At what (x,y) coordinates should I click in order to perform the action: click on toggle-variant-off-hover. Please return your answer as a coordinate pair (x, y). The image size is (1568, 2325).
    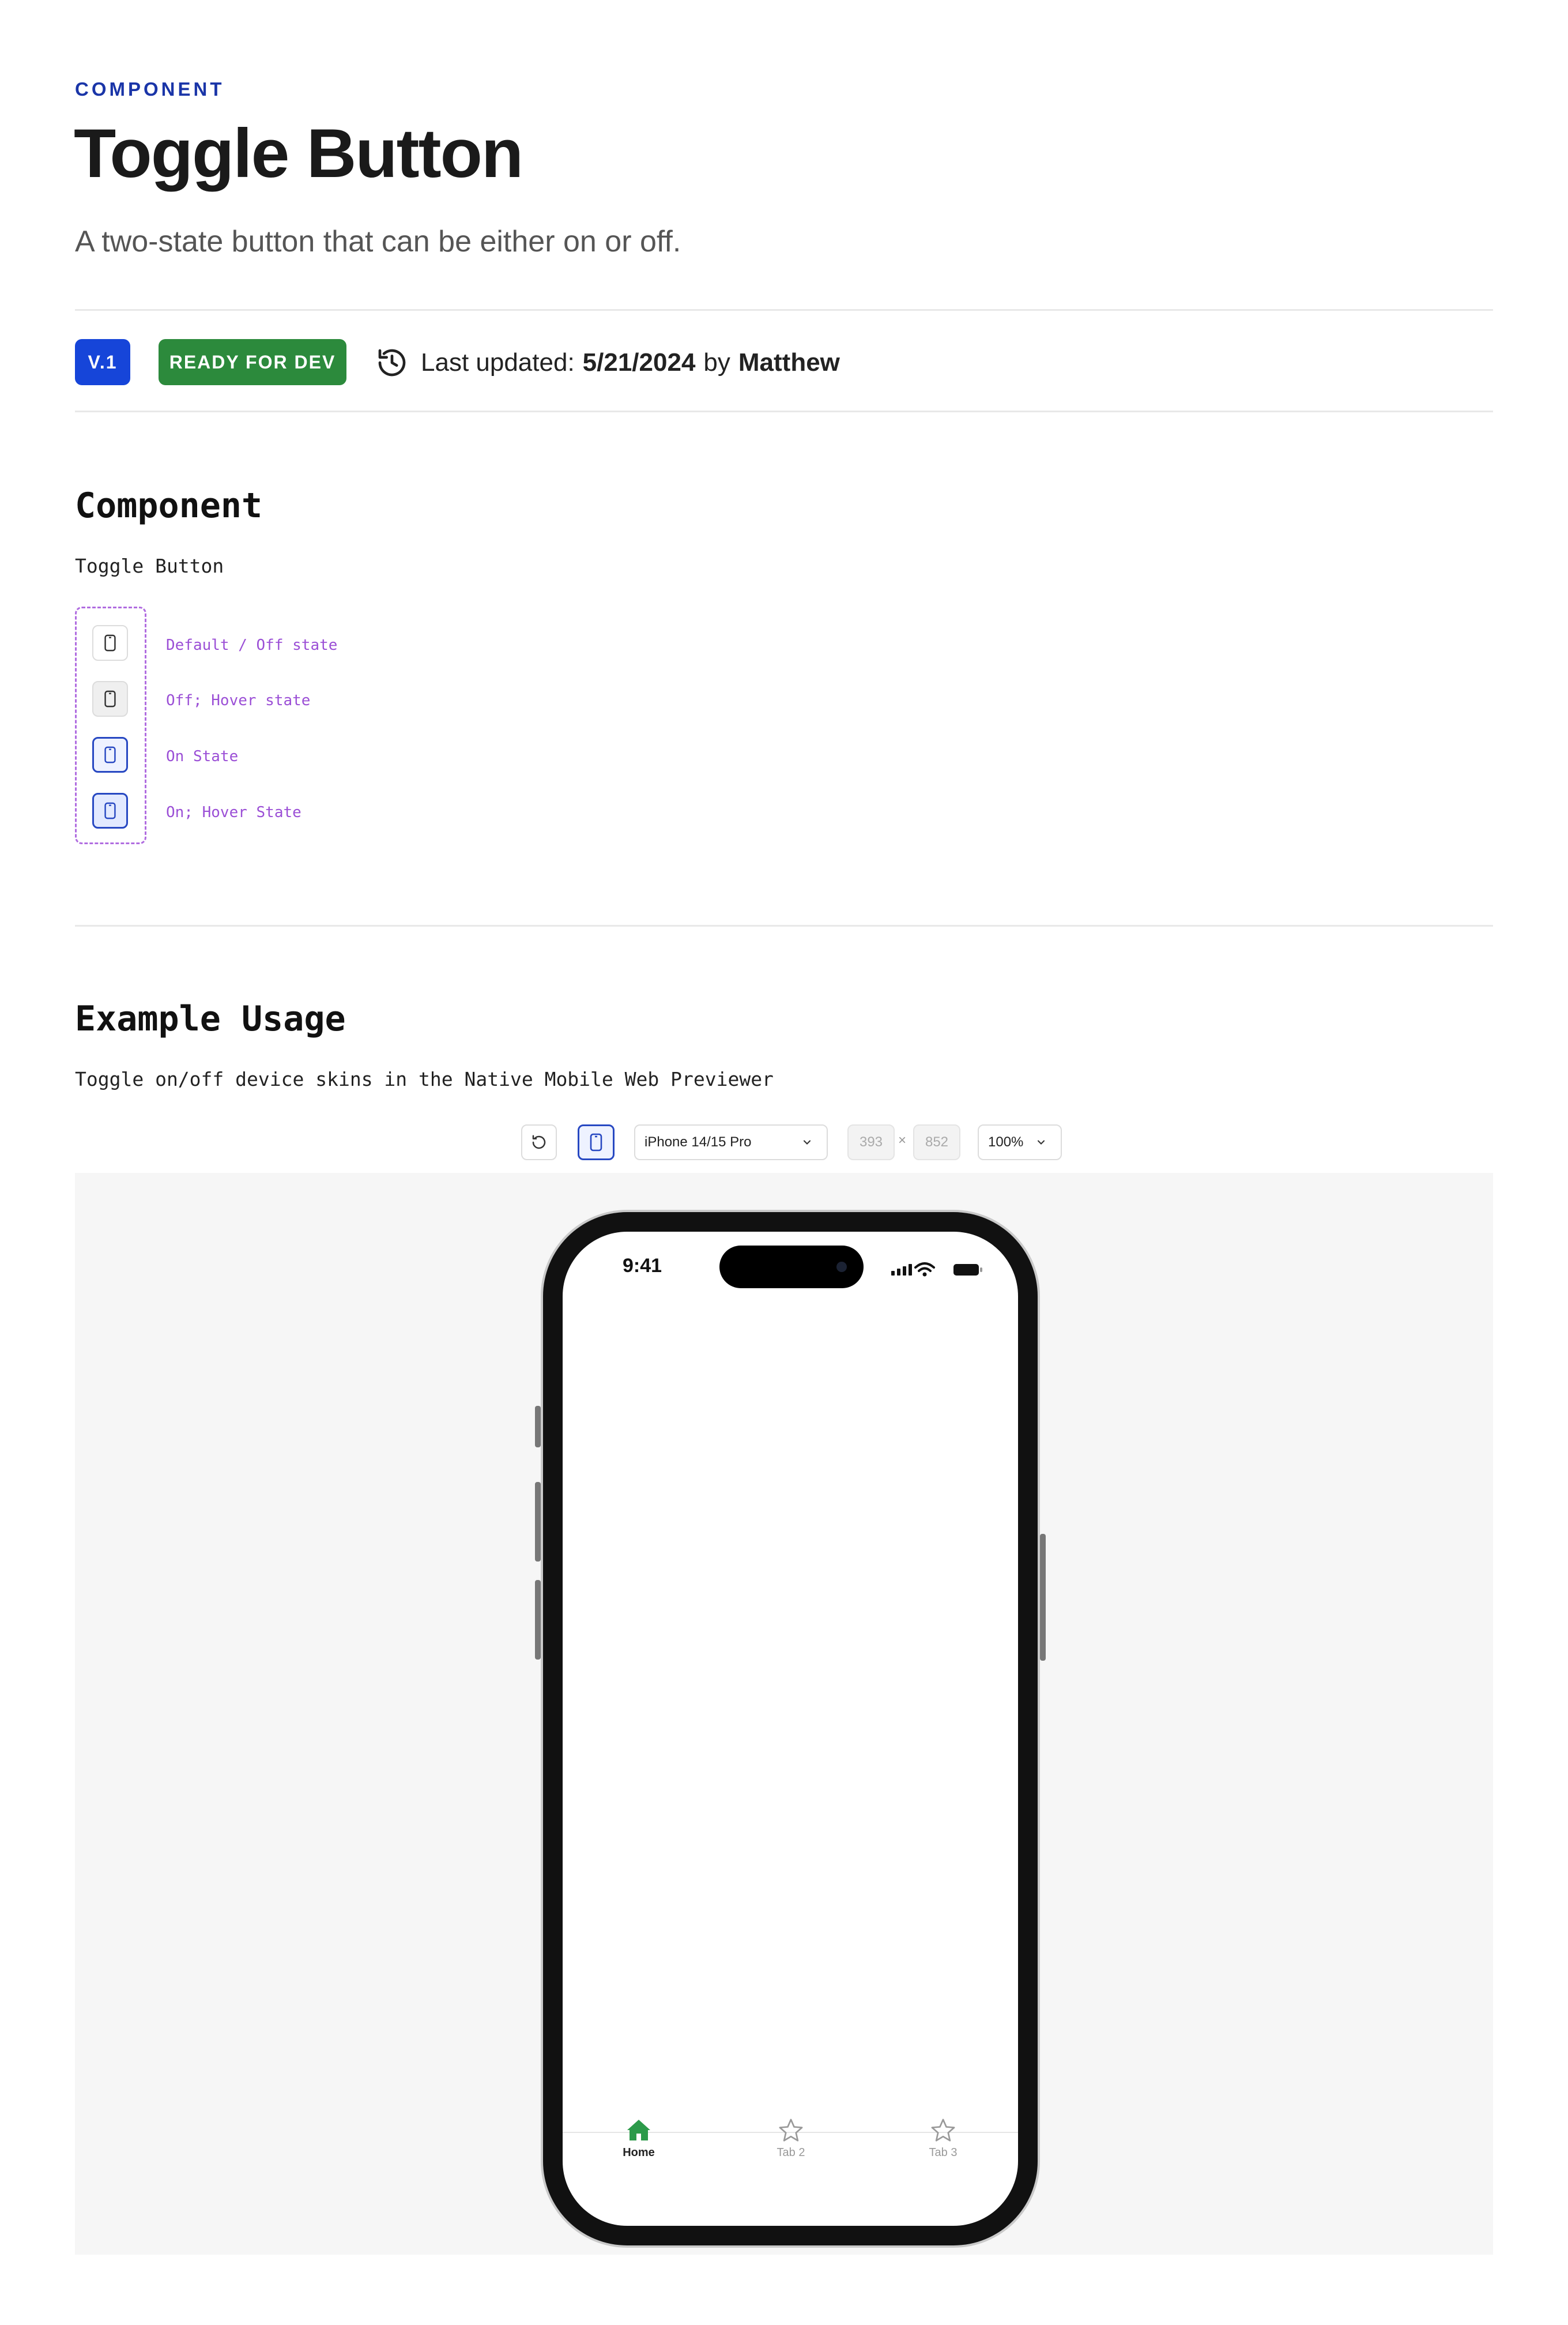
    Looking at the image, I should click on (110, 699).